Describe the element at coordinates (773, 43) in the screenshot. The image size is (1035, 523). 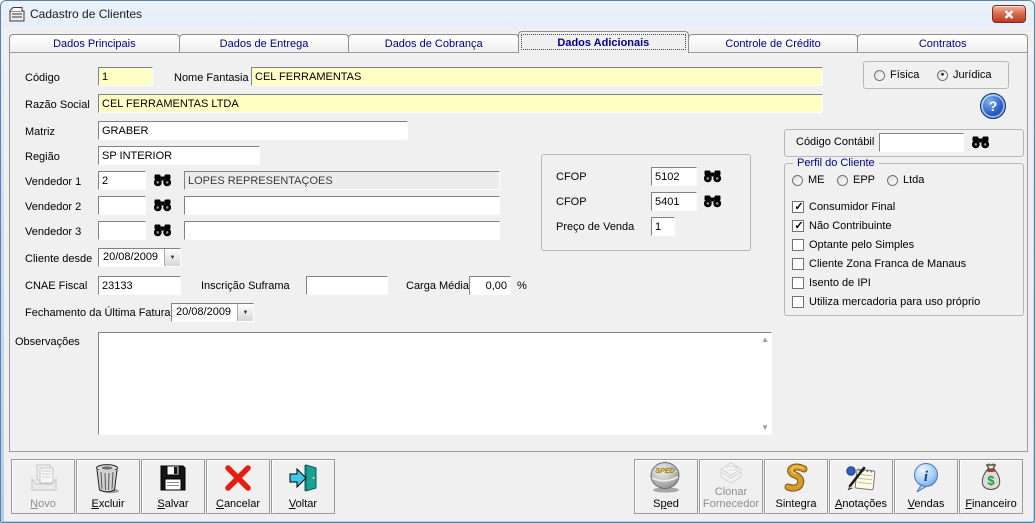
I see `tab-controle-de-credito: Controle de Crédito` at that location.